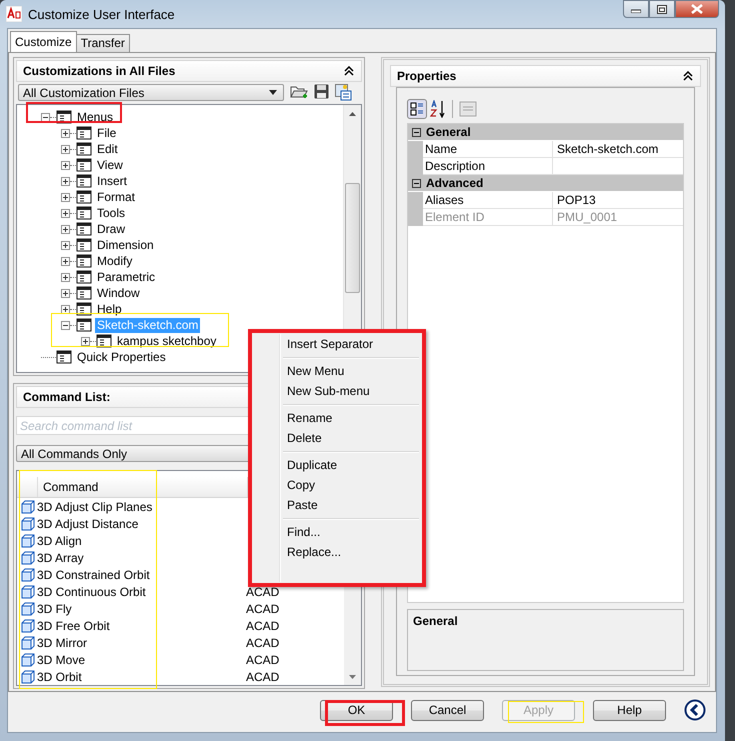 The image size is (735, 741). I want to click on table-cell-text: 3D Adjust Distance, so click(88, 523).